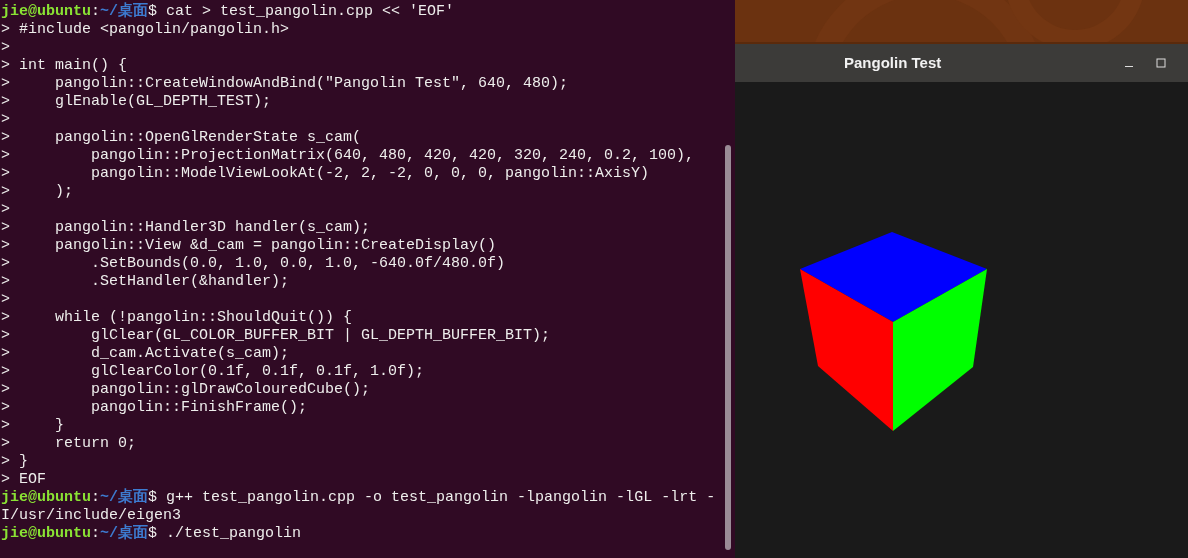 The width and height of the screenshot is (1188, 558). What do you see at coordinates (213, 371) in the screenshot?
I see `terminal-line: > glClearColor(0.1f, 0.1f, 0.1f, 1.0f);` at bounding box center [213, 371].